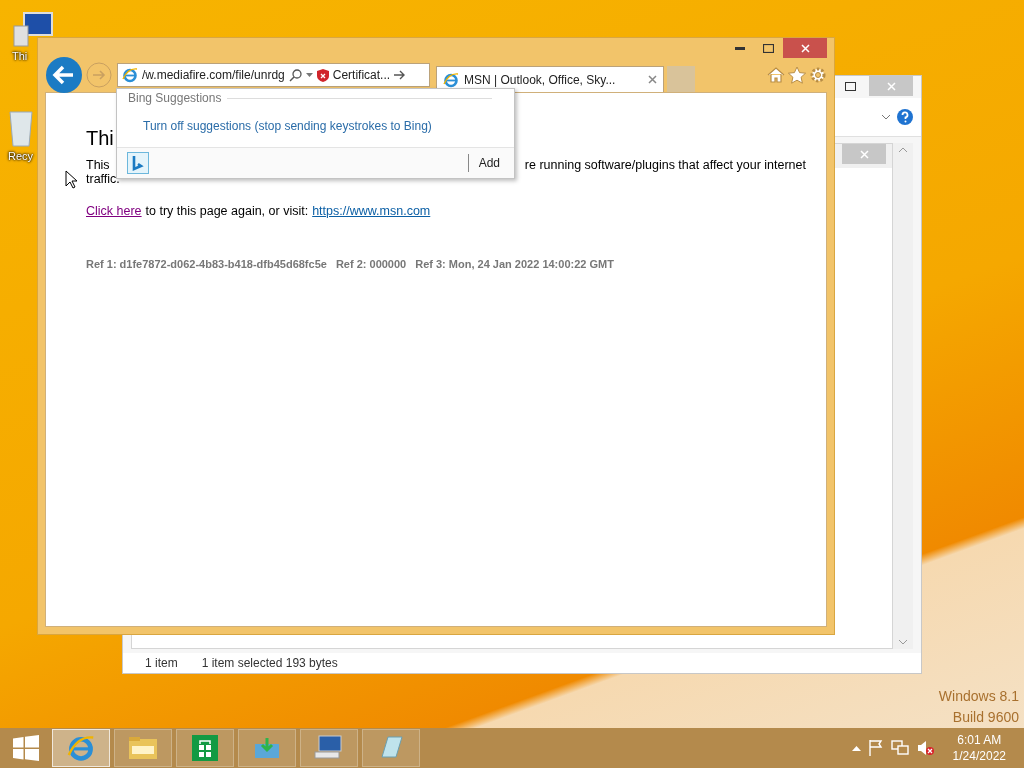  I want to click on desktop-icon-label: Thi, so click(20, 56).